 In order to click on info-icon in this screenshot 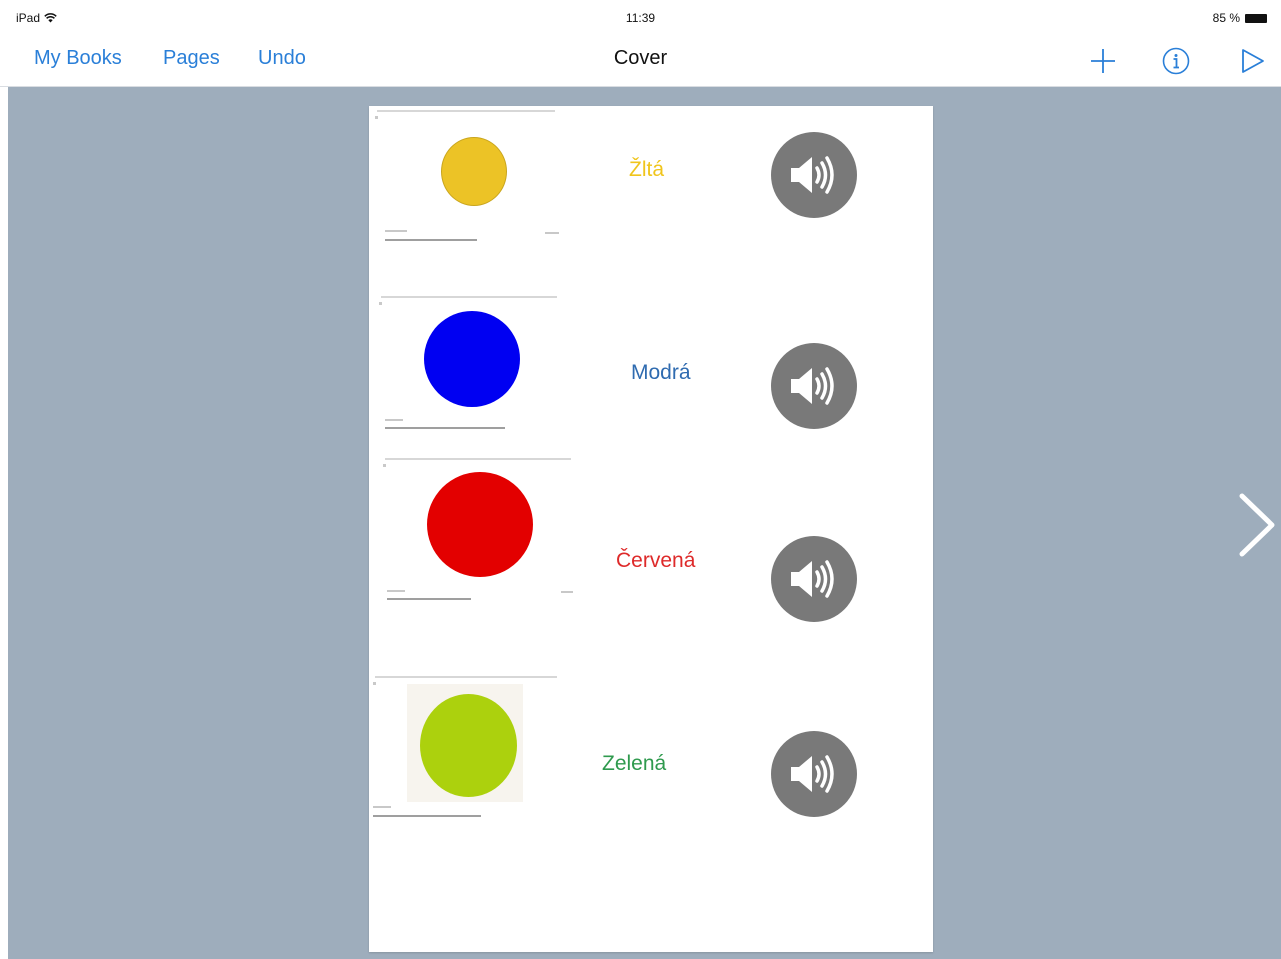, I will do `click(1176, 61)`.